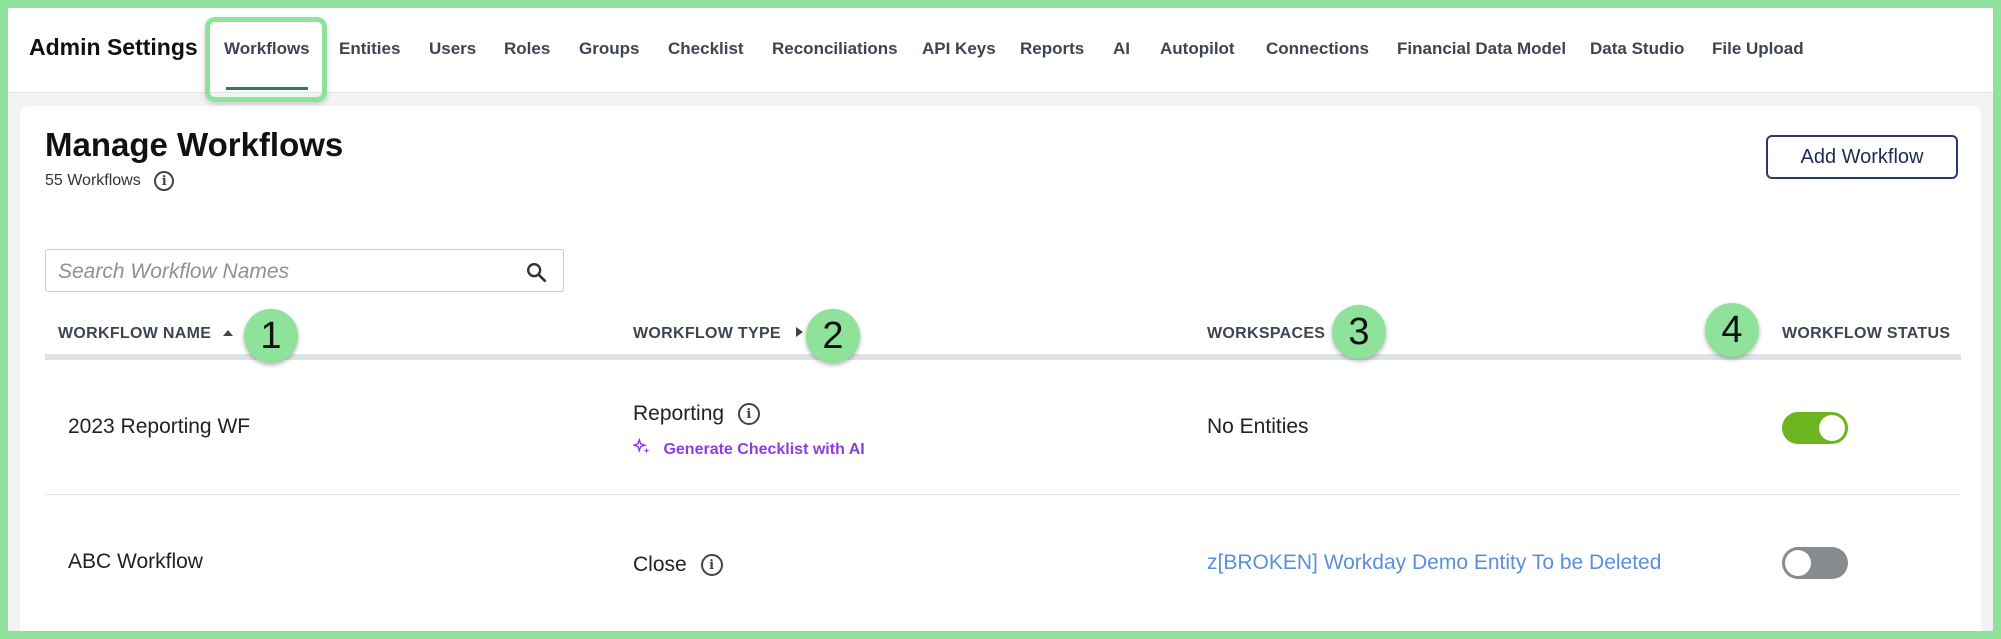 This screenshot has width=2001, height=639. Describe the element at coordinates (1052, 49) in the screenshot. I see `tab-reports: Reports` at that location.